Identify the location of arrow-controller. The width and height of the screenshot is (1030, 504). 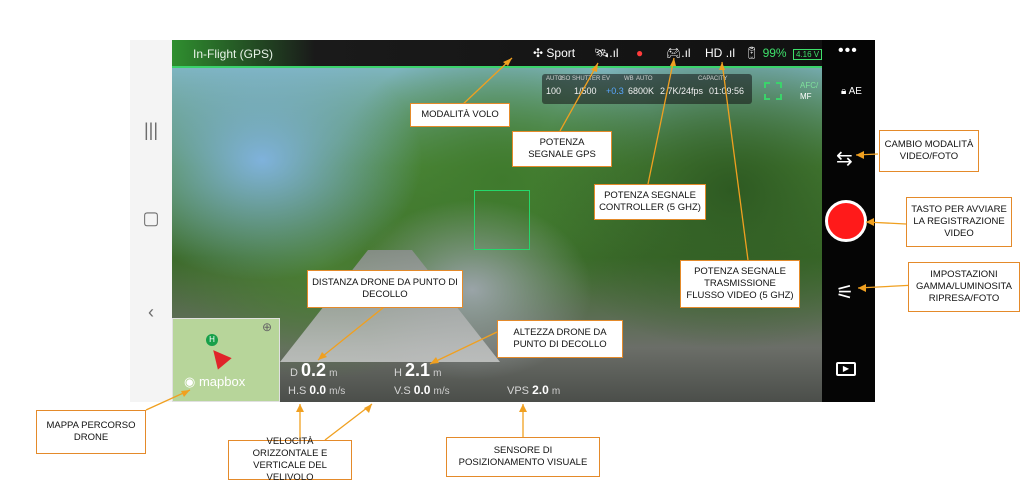
(661, 121).